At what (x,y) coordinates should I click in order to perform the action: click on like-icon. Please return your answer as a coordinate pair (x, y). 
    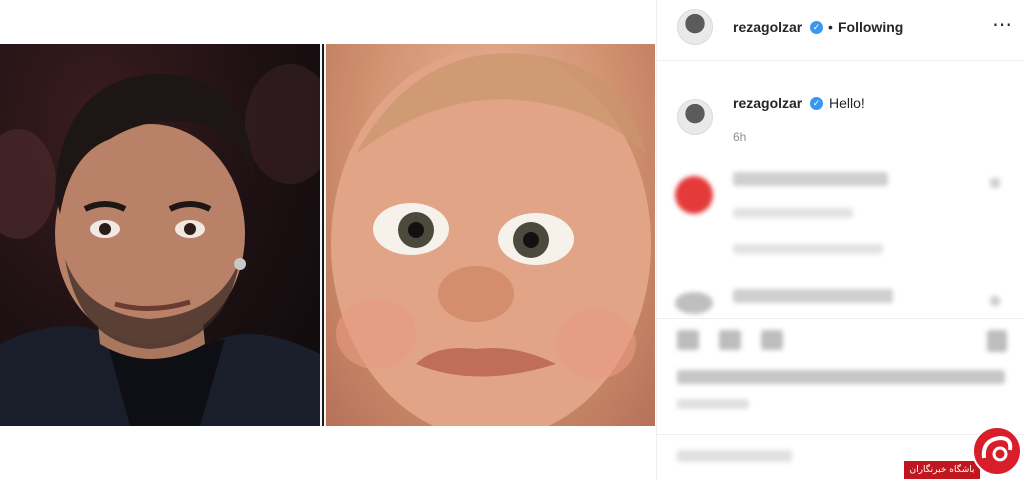
    Looking at the image, I should click on (688, 340).